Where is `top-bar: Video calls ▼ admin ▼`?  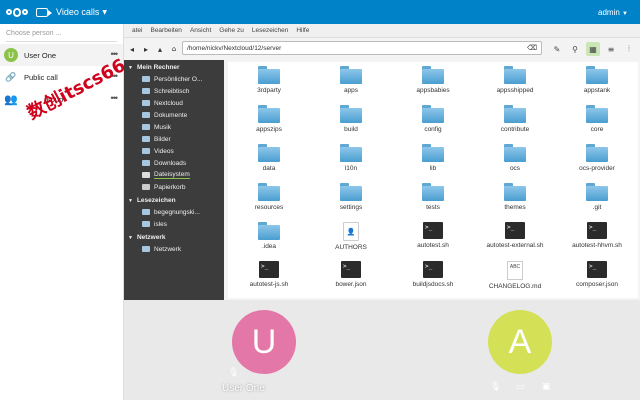
top-bar: Video calls ▼ admin ▼ is located at coordinates (320, 12).